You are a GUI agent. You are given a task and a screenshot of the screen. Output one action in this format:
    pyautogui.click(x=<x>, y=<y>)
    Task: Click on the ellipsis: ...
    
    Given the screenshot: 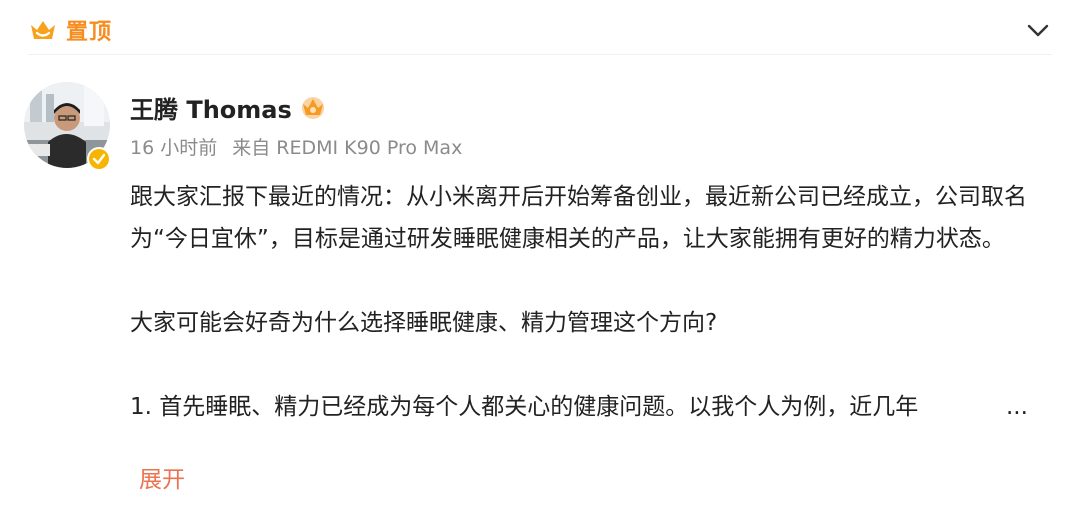 What is the action you would take?
    pyautogui.click(x=1017, y=407)
    